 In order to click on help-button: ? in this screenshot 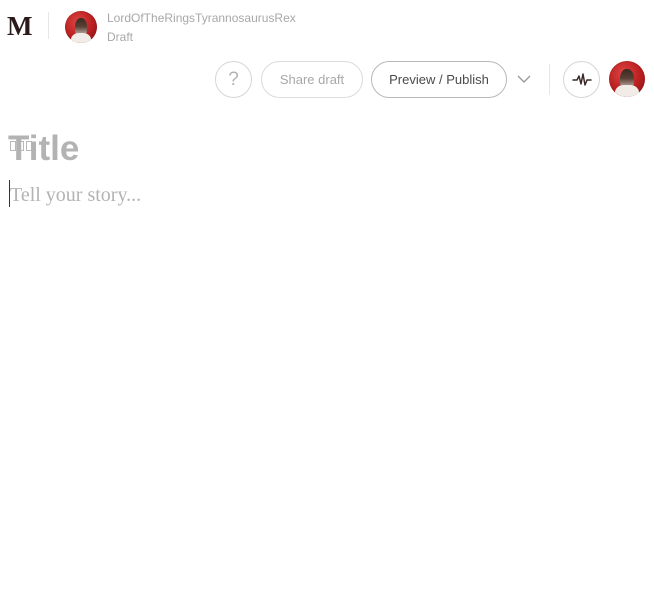, I will do `click(233, 79)`.